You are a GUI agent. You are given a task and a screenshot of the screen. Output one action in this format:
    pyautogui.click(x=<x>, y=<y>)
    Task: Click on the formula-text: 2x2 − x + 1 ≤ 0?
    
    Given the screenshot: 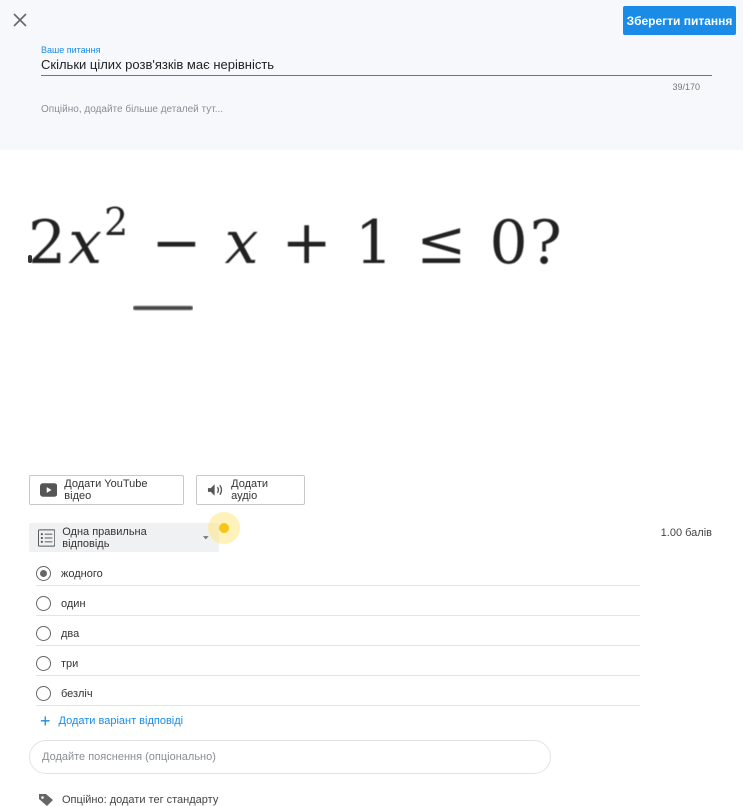 What is the action you would take?
    pyautogui.click(x=296, y=239)
    